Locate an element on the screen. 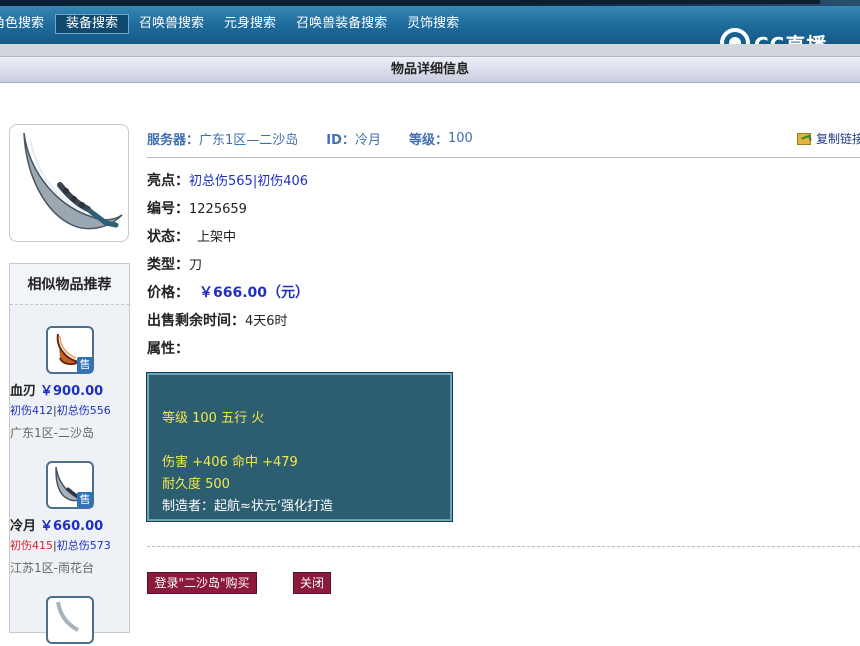 This screenshot has height=646, width=860. gray-band is located at coordinates (430, 50).